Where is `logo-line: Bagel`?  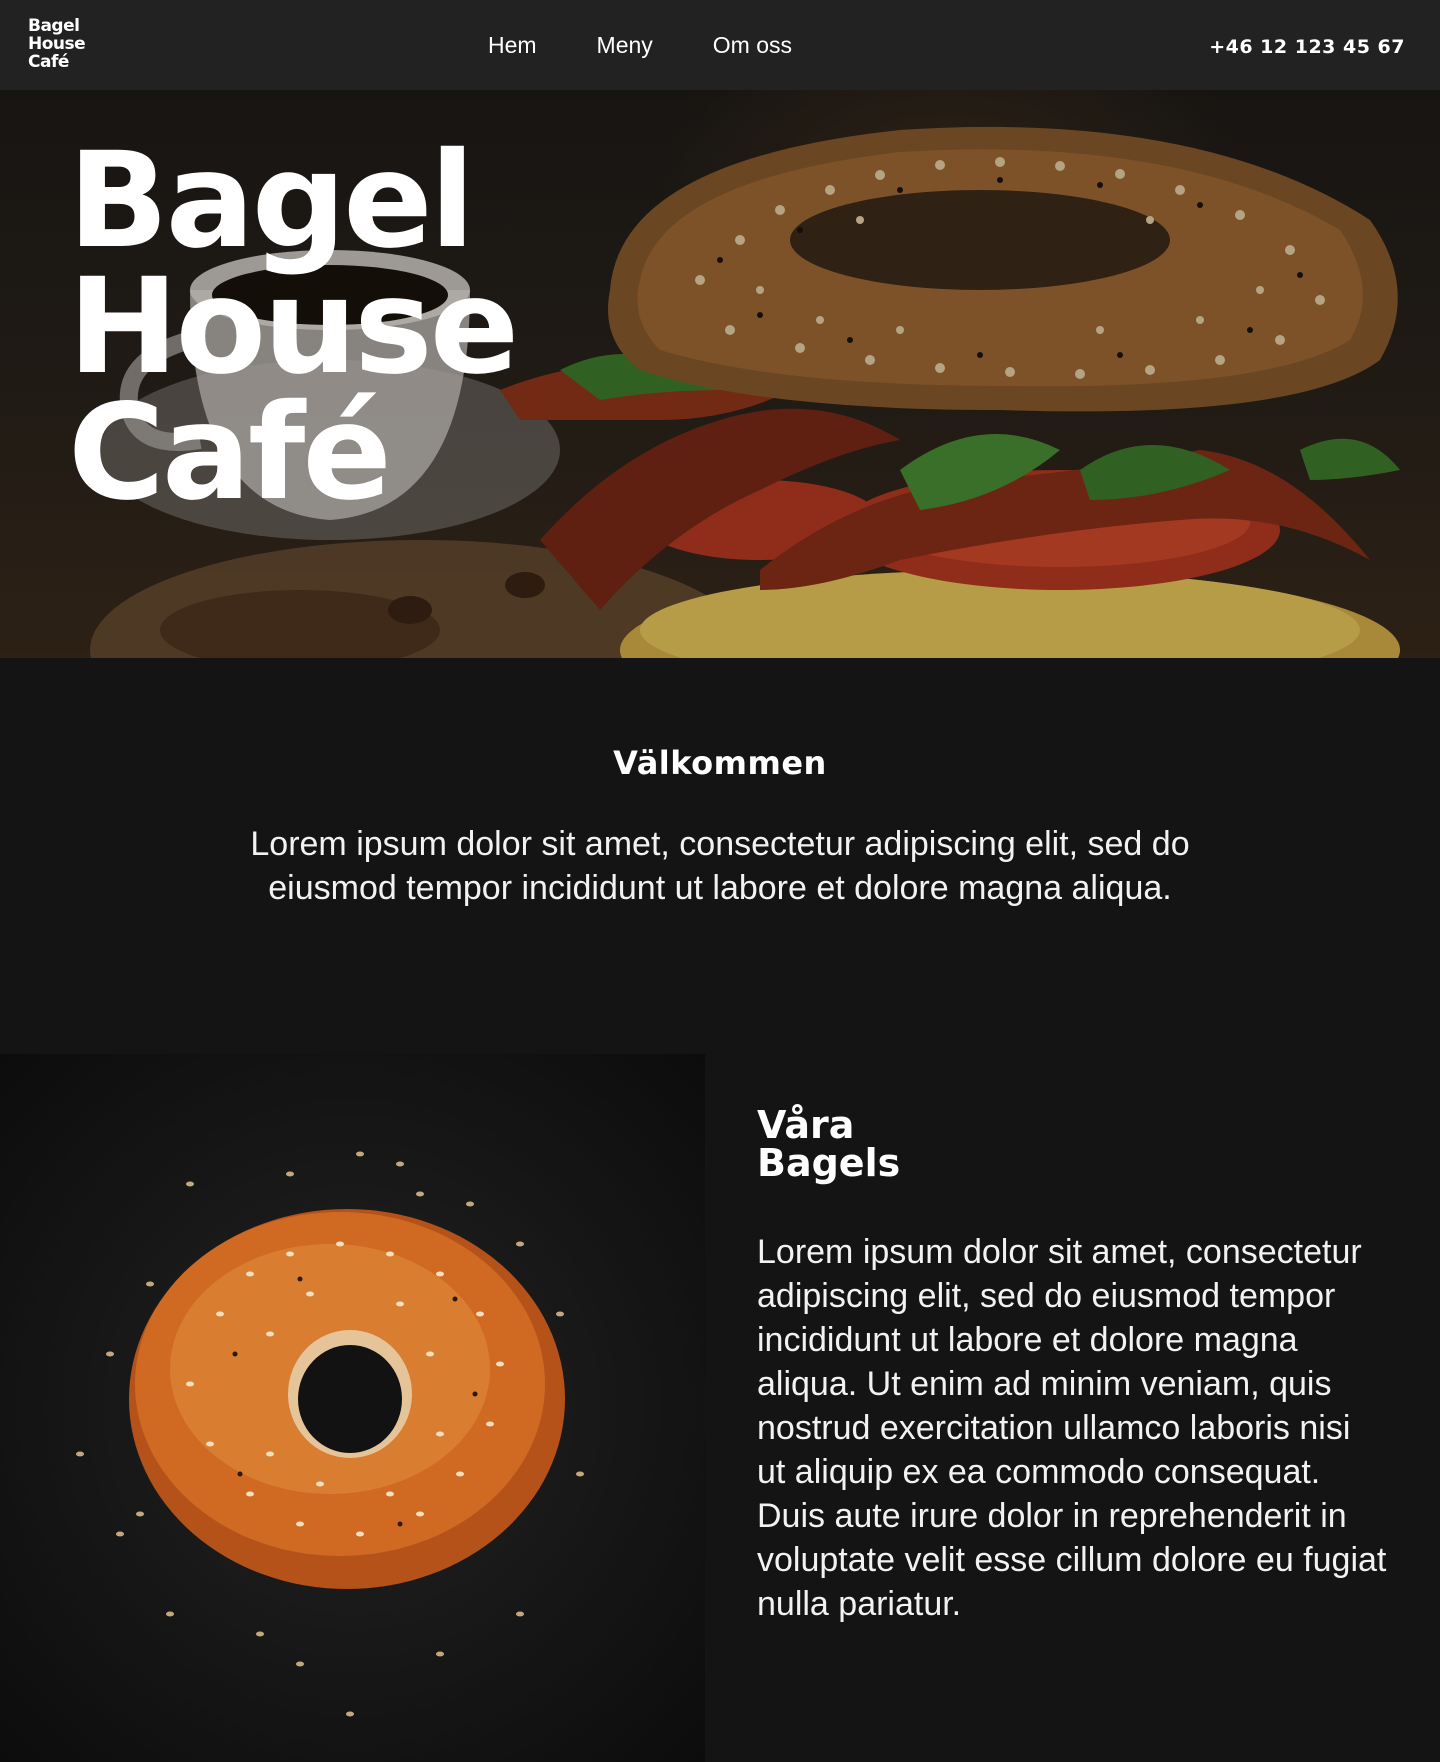 logo-line: Bagel is located at coordinates (54, 26).